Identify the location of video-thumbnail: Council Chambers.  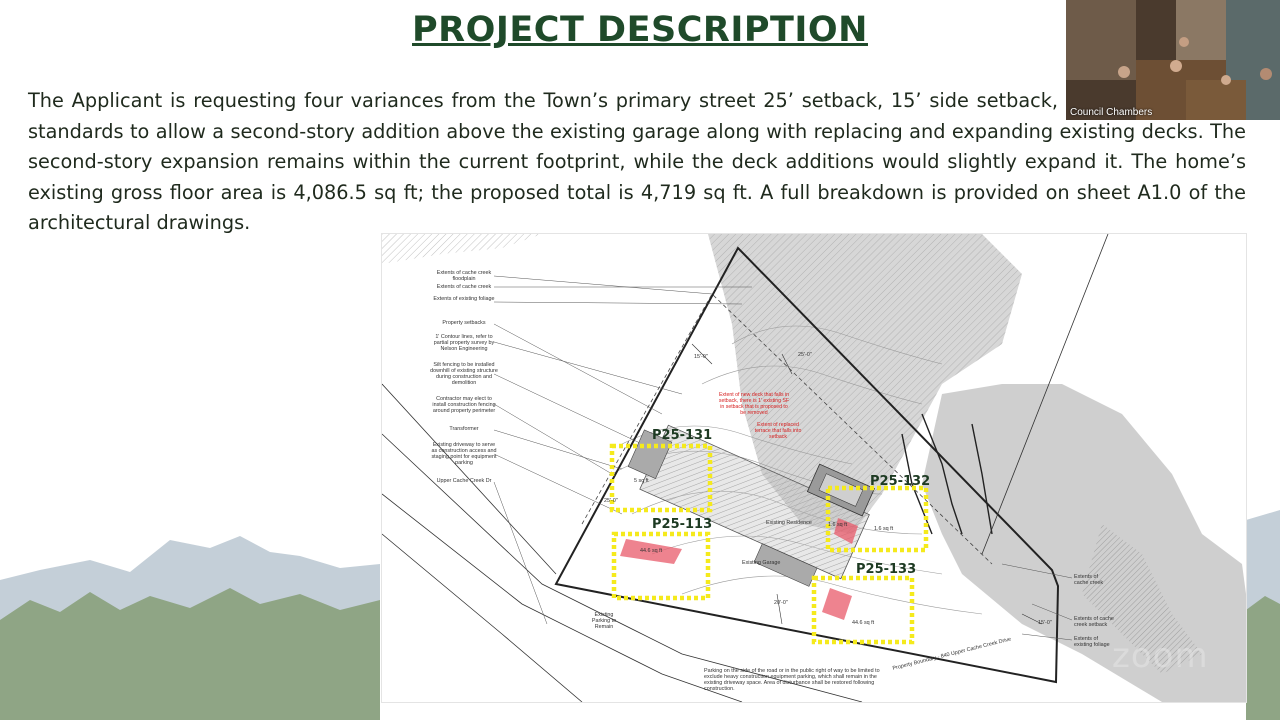
(1173, 60).